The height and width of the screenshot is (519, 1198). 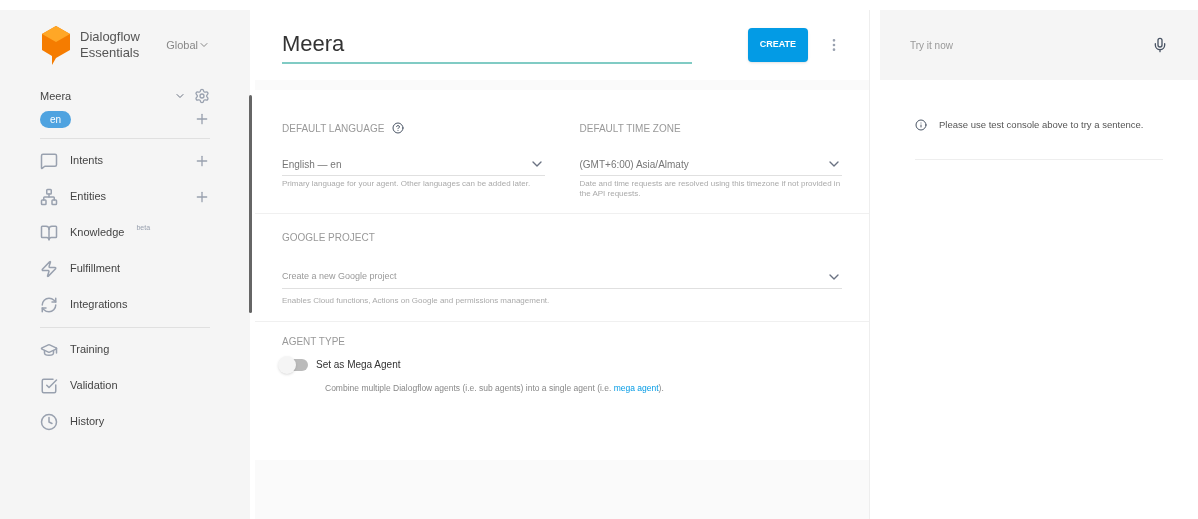 What do you see at coordinates (314, 342) in the screenshot?
I see `field-label: AGENT TYPE` at bounding box center [314, 342].